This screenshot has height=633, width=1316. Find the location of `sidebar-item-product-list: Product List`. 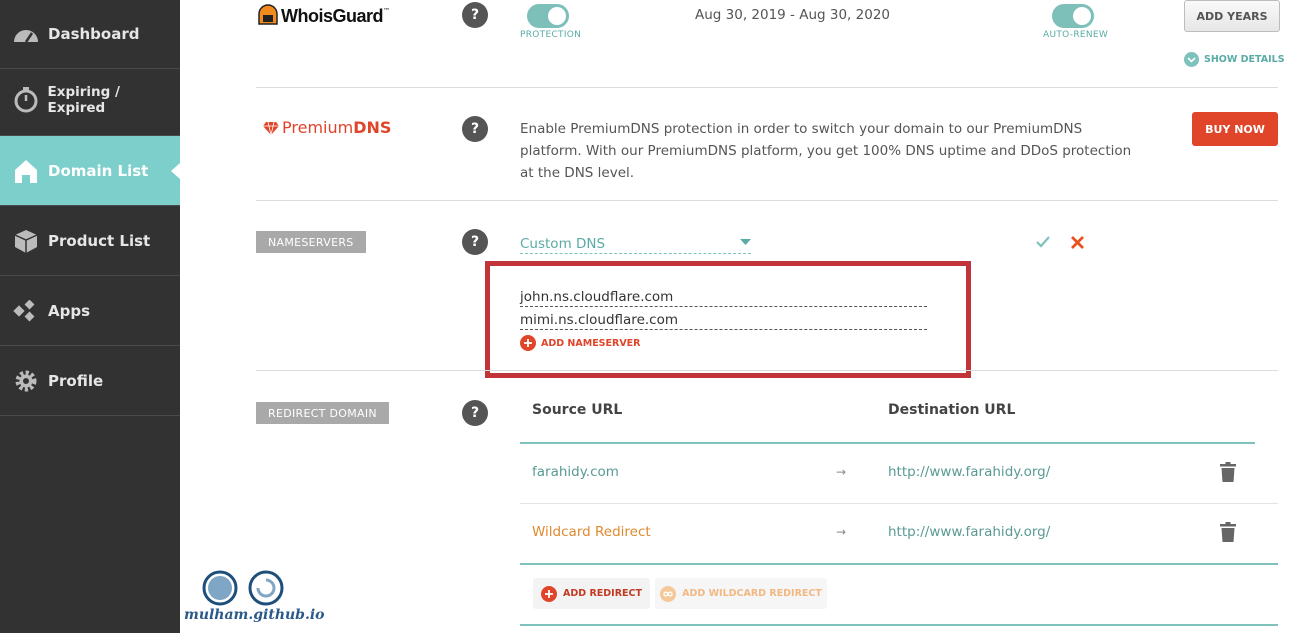

sidebar-item-product-list: Product List is located at coordinates (90, 241).